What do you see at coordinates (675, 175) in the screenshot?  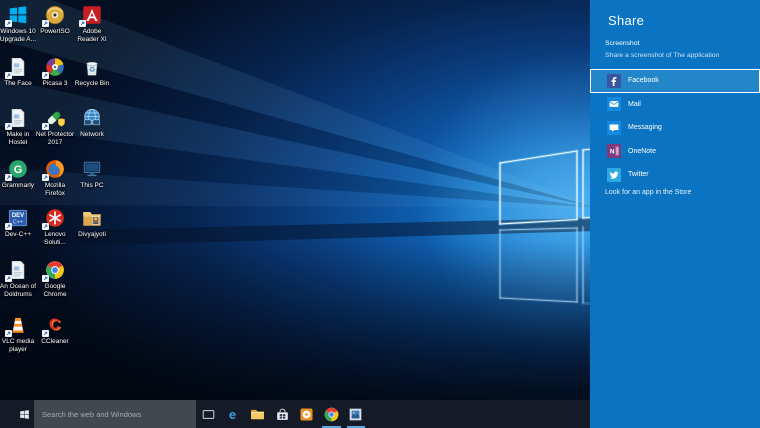 I see `share-target-twitter: Twitter` at bounding box center [675, 175].